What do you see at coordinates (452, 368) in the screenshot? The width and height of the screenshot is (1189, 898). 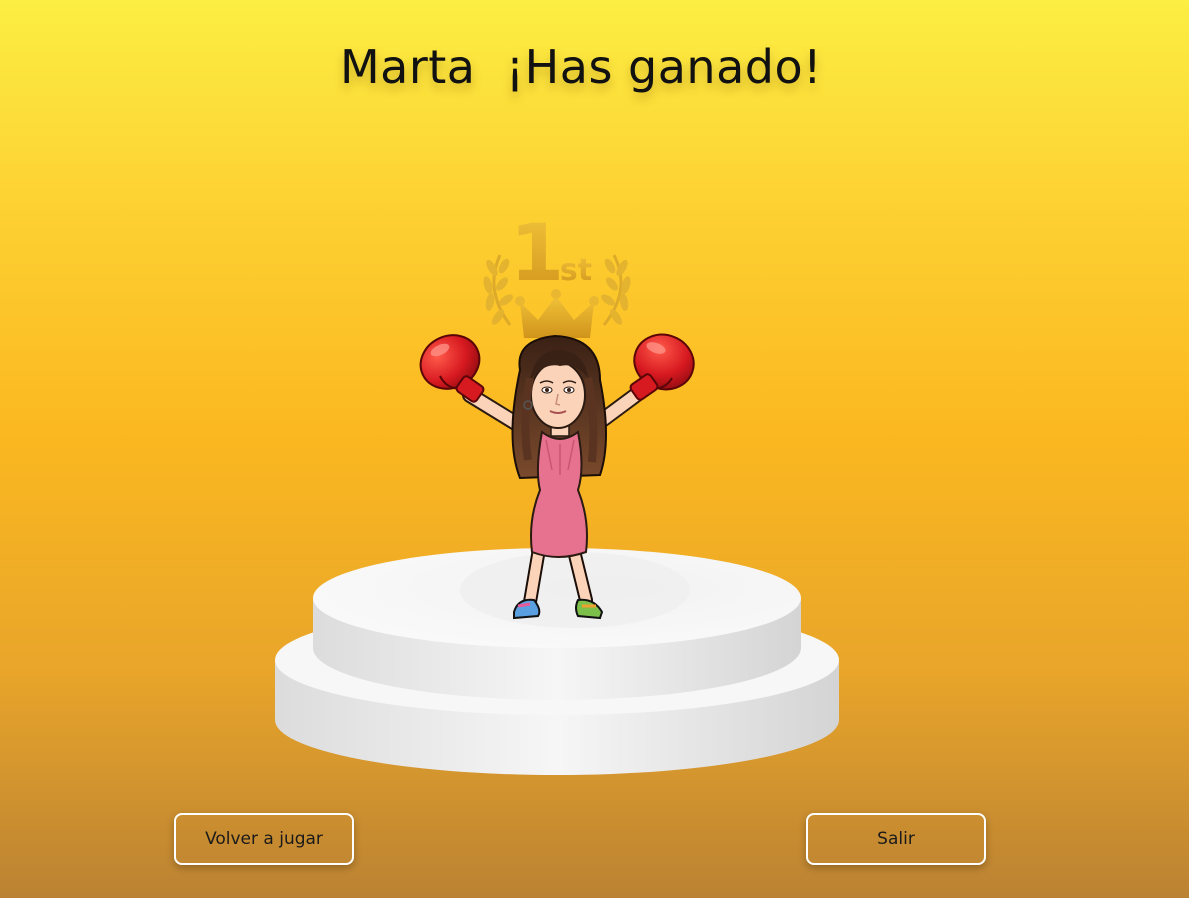 I see `left-boxing-glove-icon` at bounding box center [452, 368].